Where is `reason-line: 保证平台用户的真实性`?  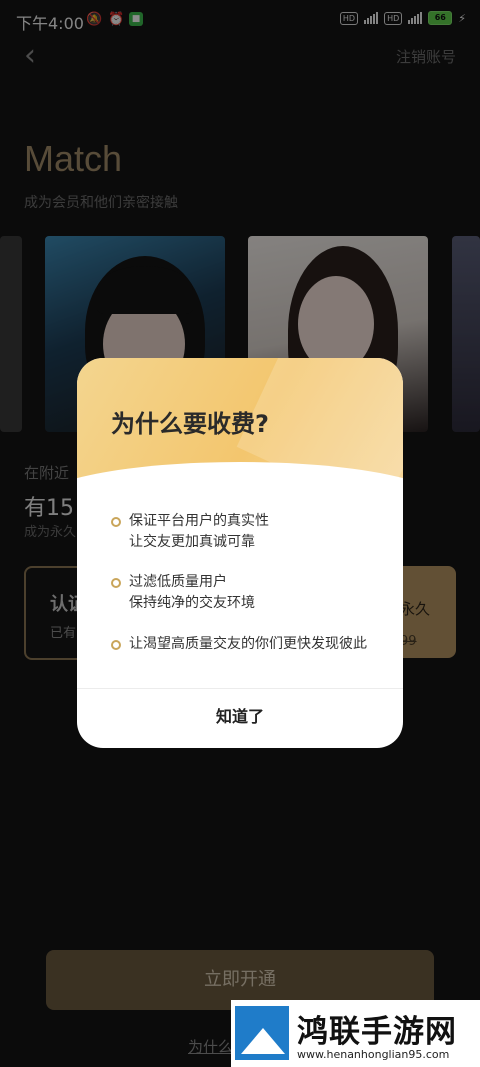
reason-line: 保证平台用户的真实性 is located at coordinates (199, 521).